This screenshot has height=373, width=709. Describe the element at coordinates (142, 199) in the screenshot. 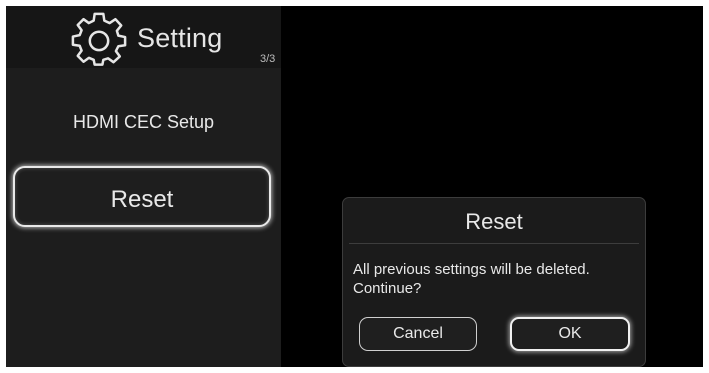

I see `menu-item-reset-label: Reset` at that location.